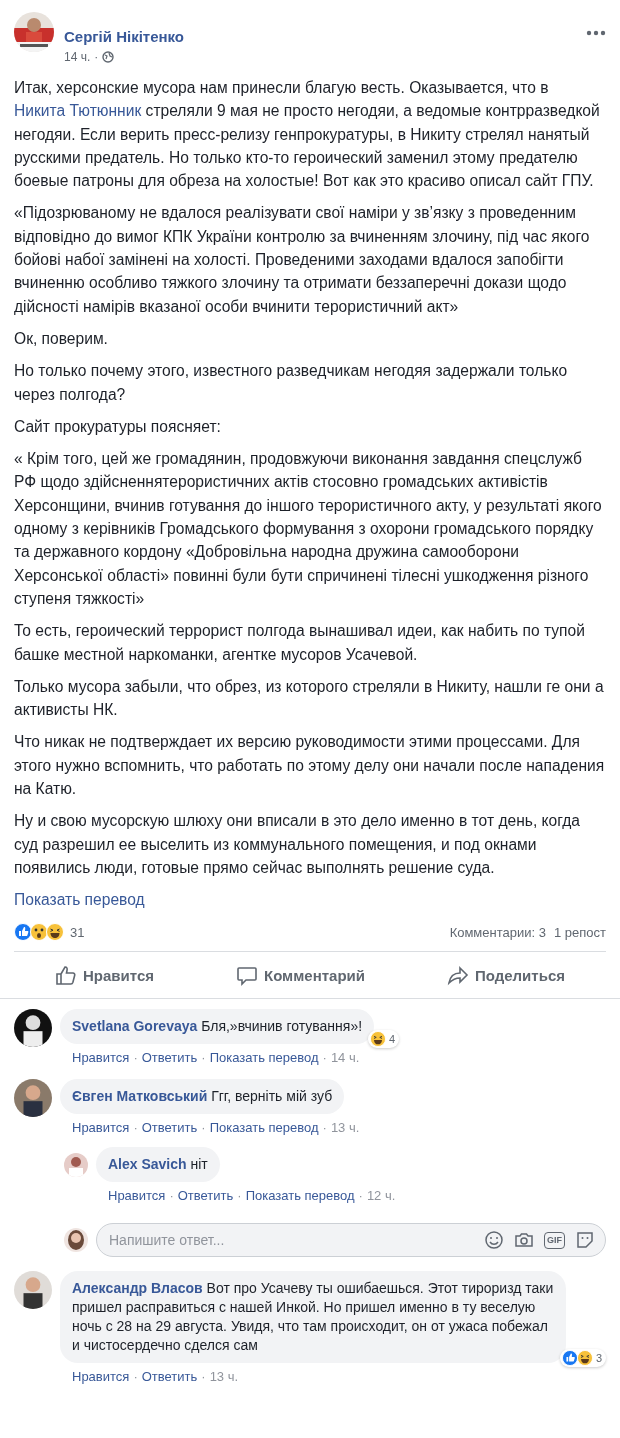  I want to click on speech-bubble-icon, so click(247, 975).